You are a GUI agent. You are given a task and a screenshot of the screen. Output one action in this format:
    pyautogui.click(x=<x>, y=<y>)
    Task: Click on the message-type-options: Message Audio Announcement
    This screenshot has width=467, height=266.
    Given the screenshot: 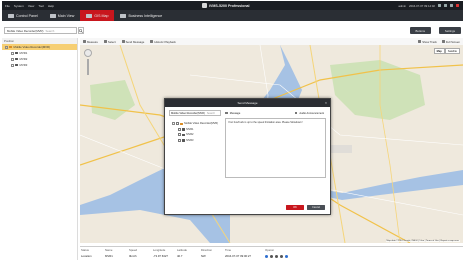 What is the action you would take?
    pyautogui.click(x=275, y=113)
    